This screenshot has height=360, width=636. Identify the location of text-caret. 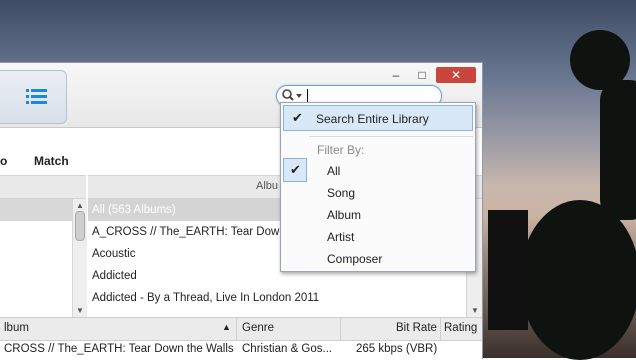
(307, 96).